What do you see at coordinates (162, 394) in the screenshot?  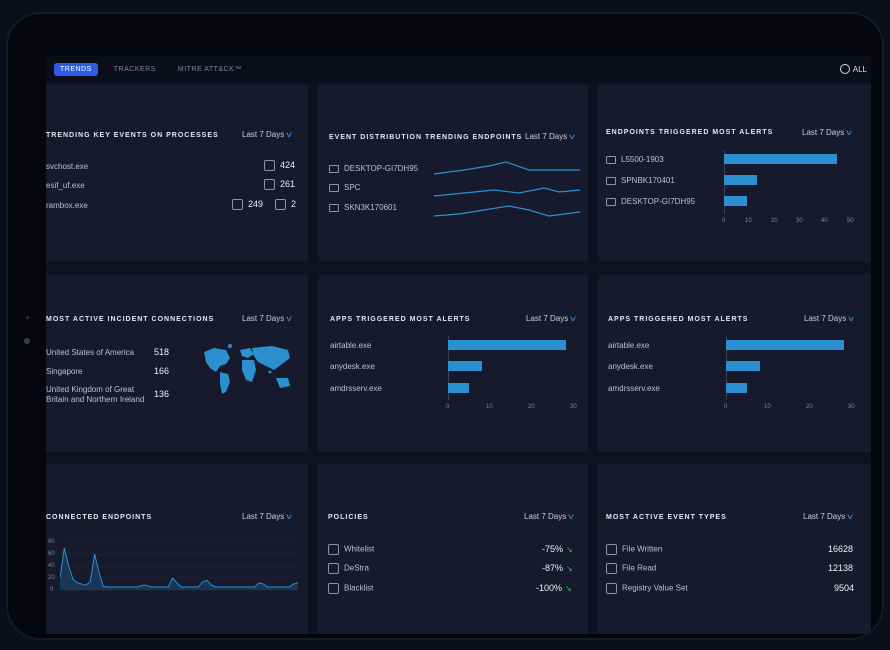 I see `country-count: 136` at bounding box center [162, 394].